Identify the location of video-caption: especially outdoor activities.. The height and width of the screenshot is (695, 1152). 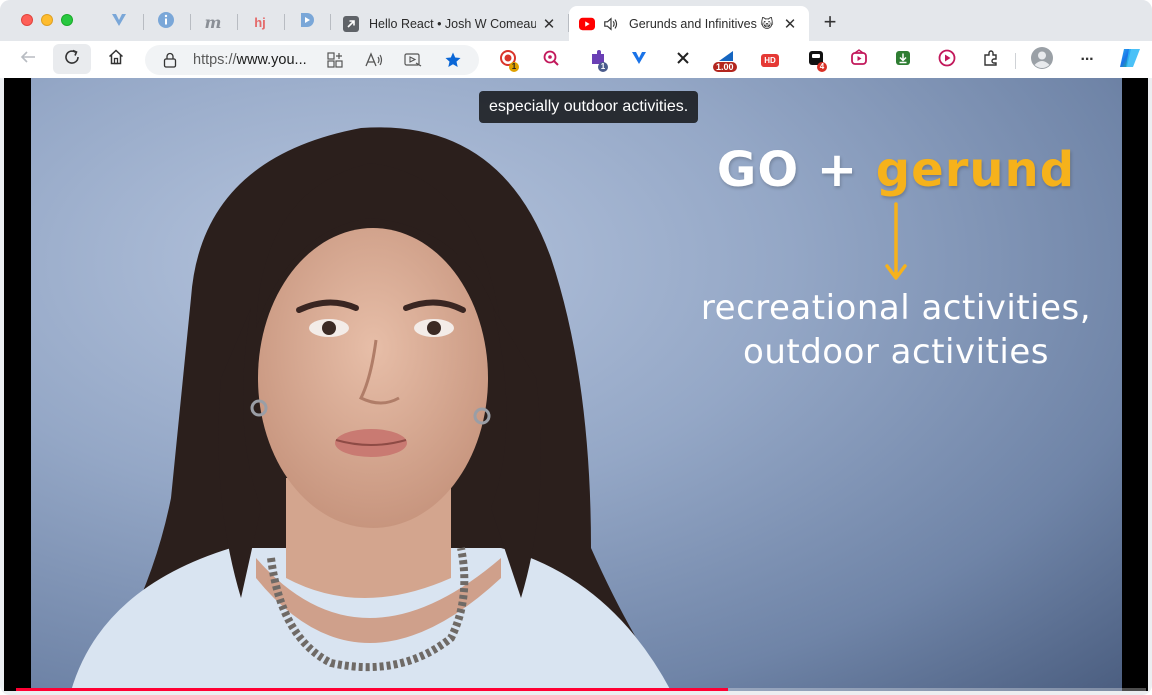
(589, 107).